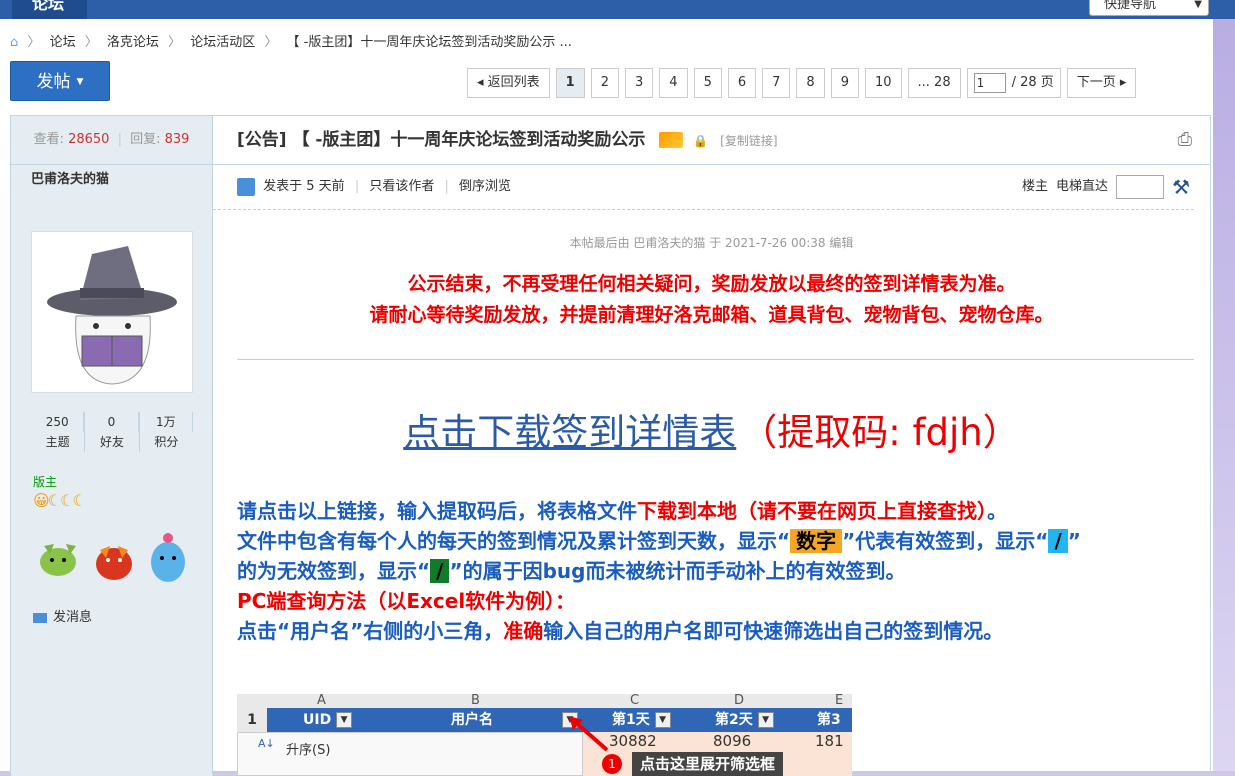 The width and height of the screenshot is (1235, 776). Describe the element at coordinates (570, 83) in the screenshot. I see `page-link: 1` at that location.